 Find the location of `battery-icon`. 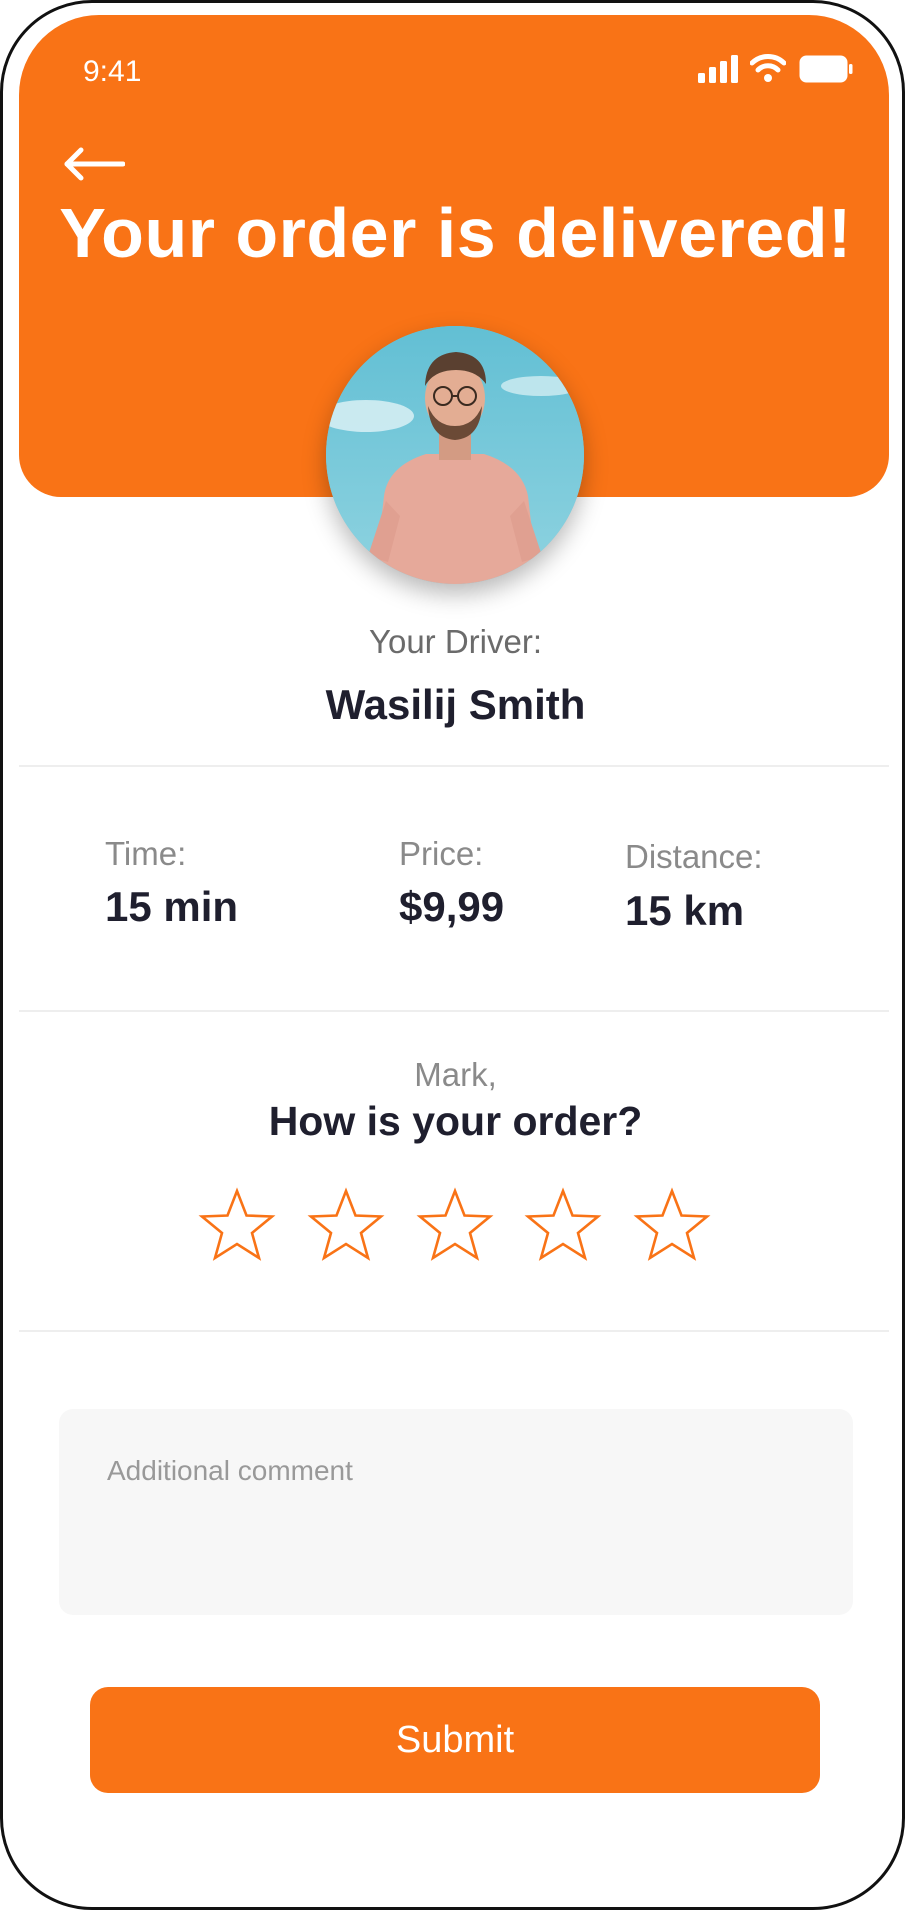

battery-icon is located at coordinates (826, 69).